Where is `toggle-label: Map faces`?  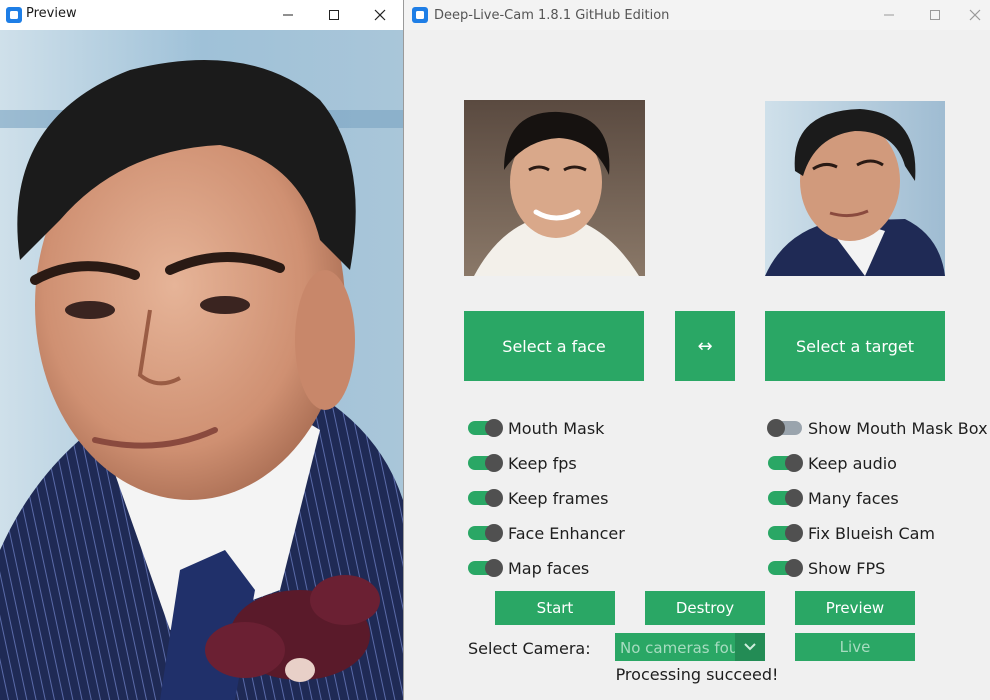
toggle-label: Map faces is located at coordinates (549, 568).